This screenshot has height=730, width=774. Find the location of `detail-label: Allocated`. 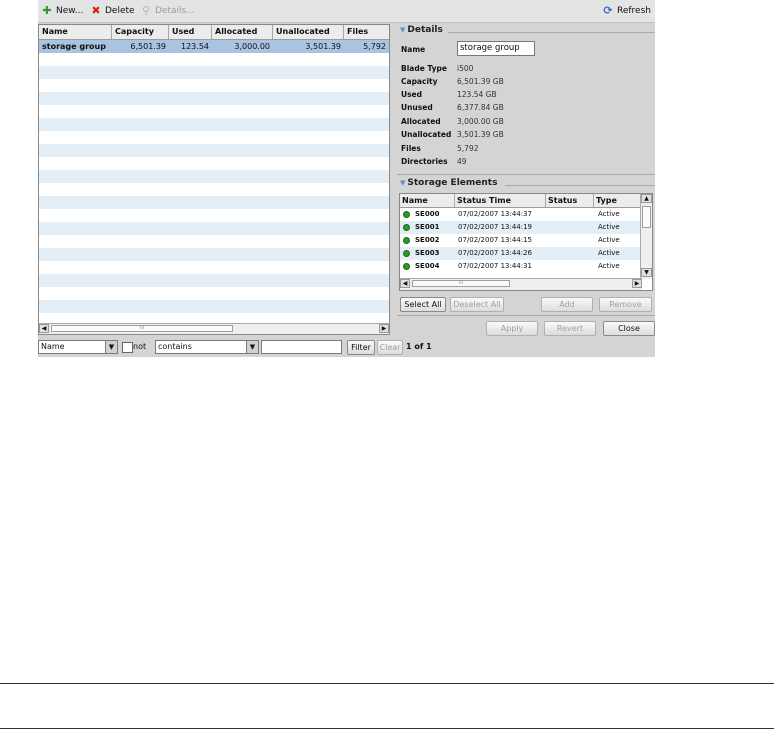

detail-label: Allocated is located at coordinates (421, 121).